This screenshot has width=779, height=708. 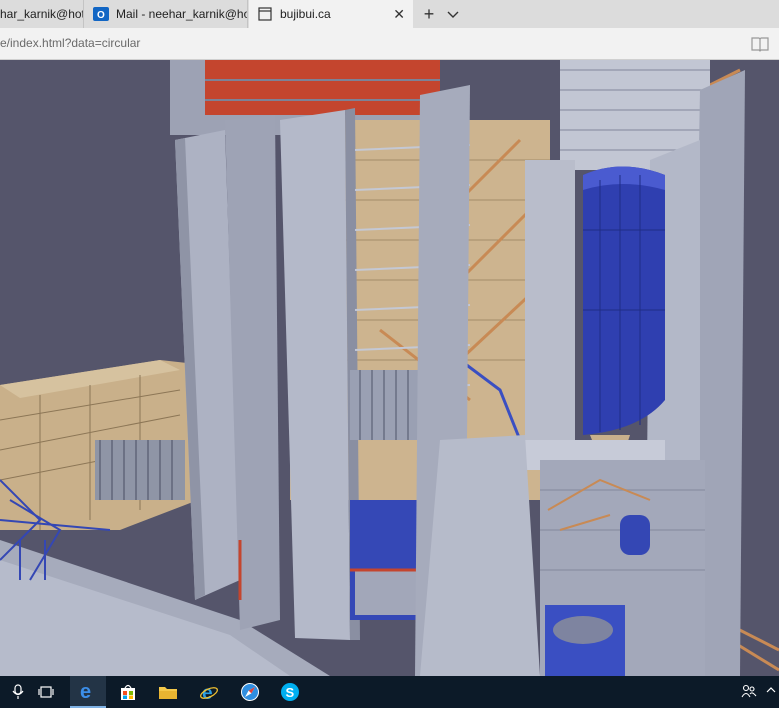 I want to click on edge-icon: e, so click(x=88, y=692).